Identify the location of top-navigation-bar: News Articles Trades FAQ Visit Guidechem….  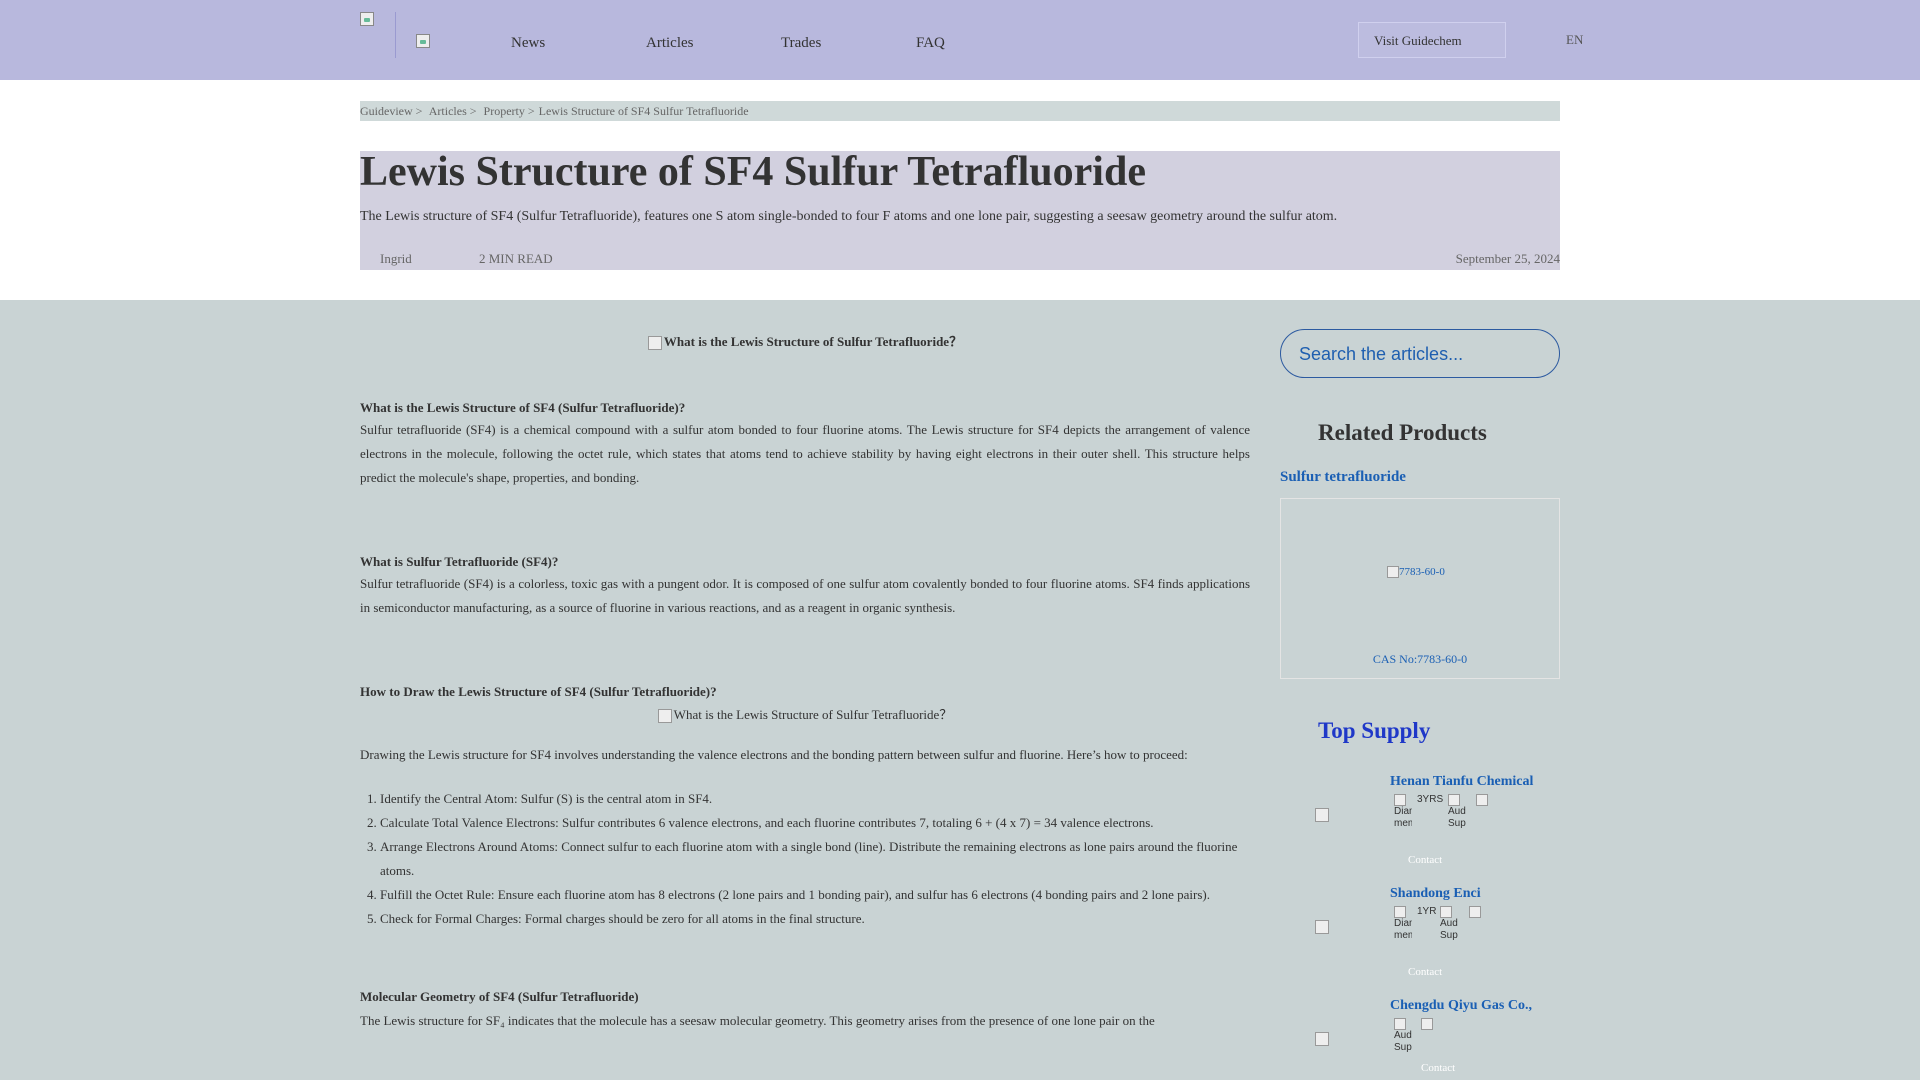
(960, 40).